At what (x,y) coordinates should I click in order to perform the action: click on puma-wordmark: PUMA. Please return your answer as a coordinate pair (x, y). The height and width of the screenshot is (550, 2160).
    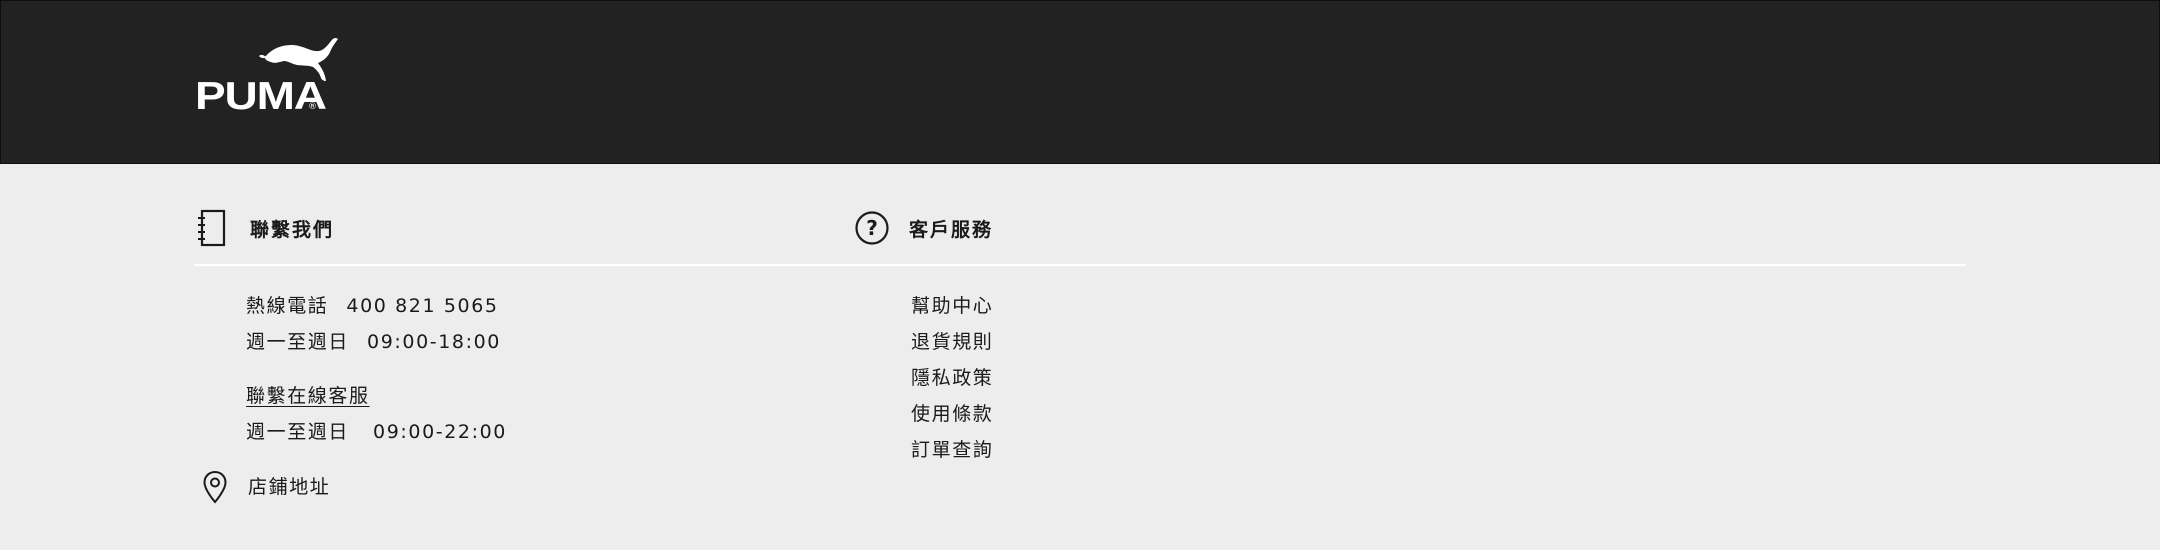
    Looking at the image, I should click on (261, 96).